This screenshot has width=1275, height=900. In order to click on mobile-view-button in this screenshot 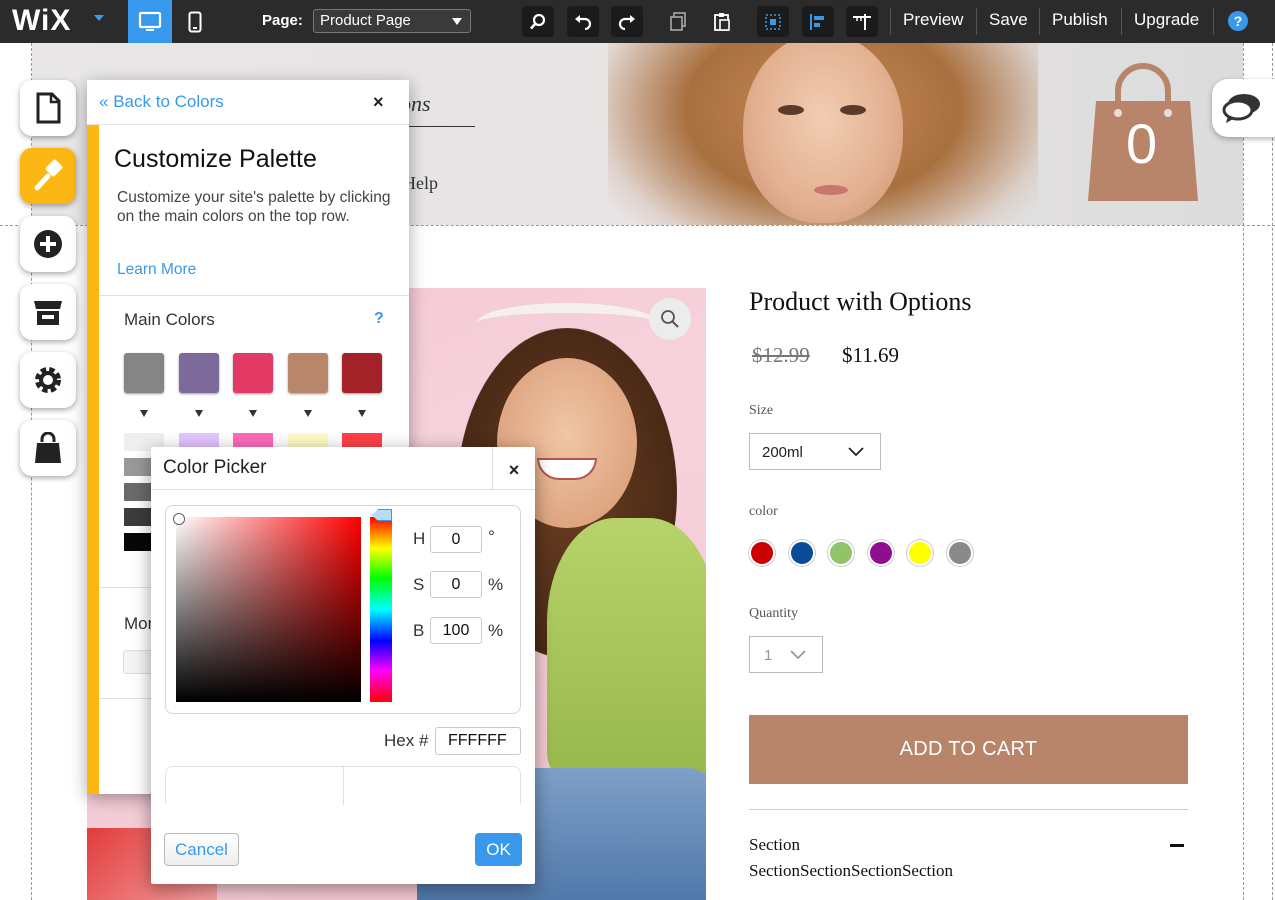, I will do `click(195, 21)`.